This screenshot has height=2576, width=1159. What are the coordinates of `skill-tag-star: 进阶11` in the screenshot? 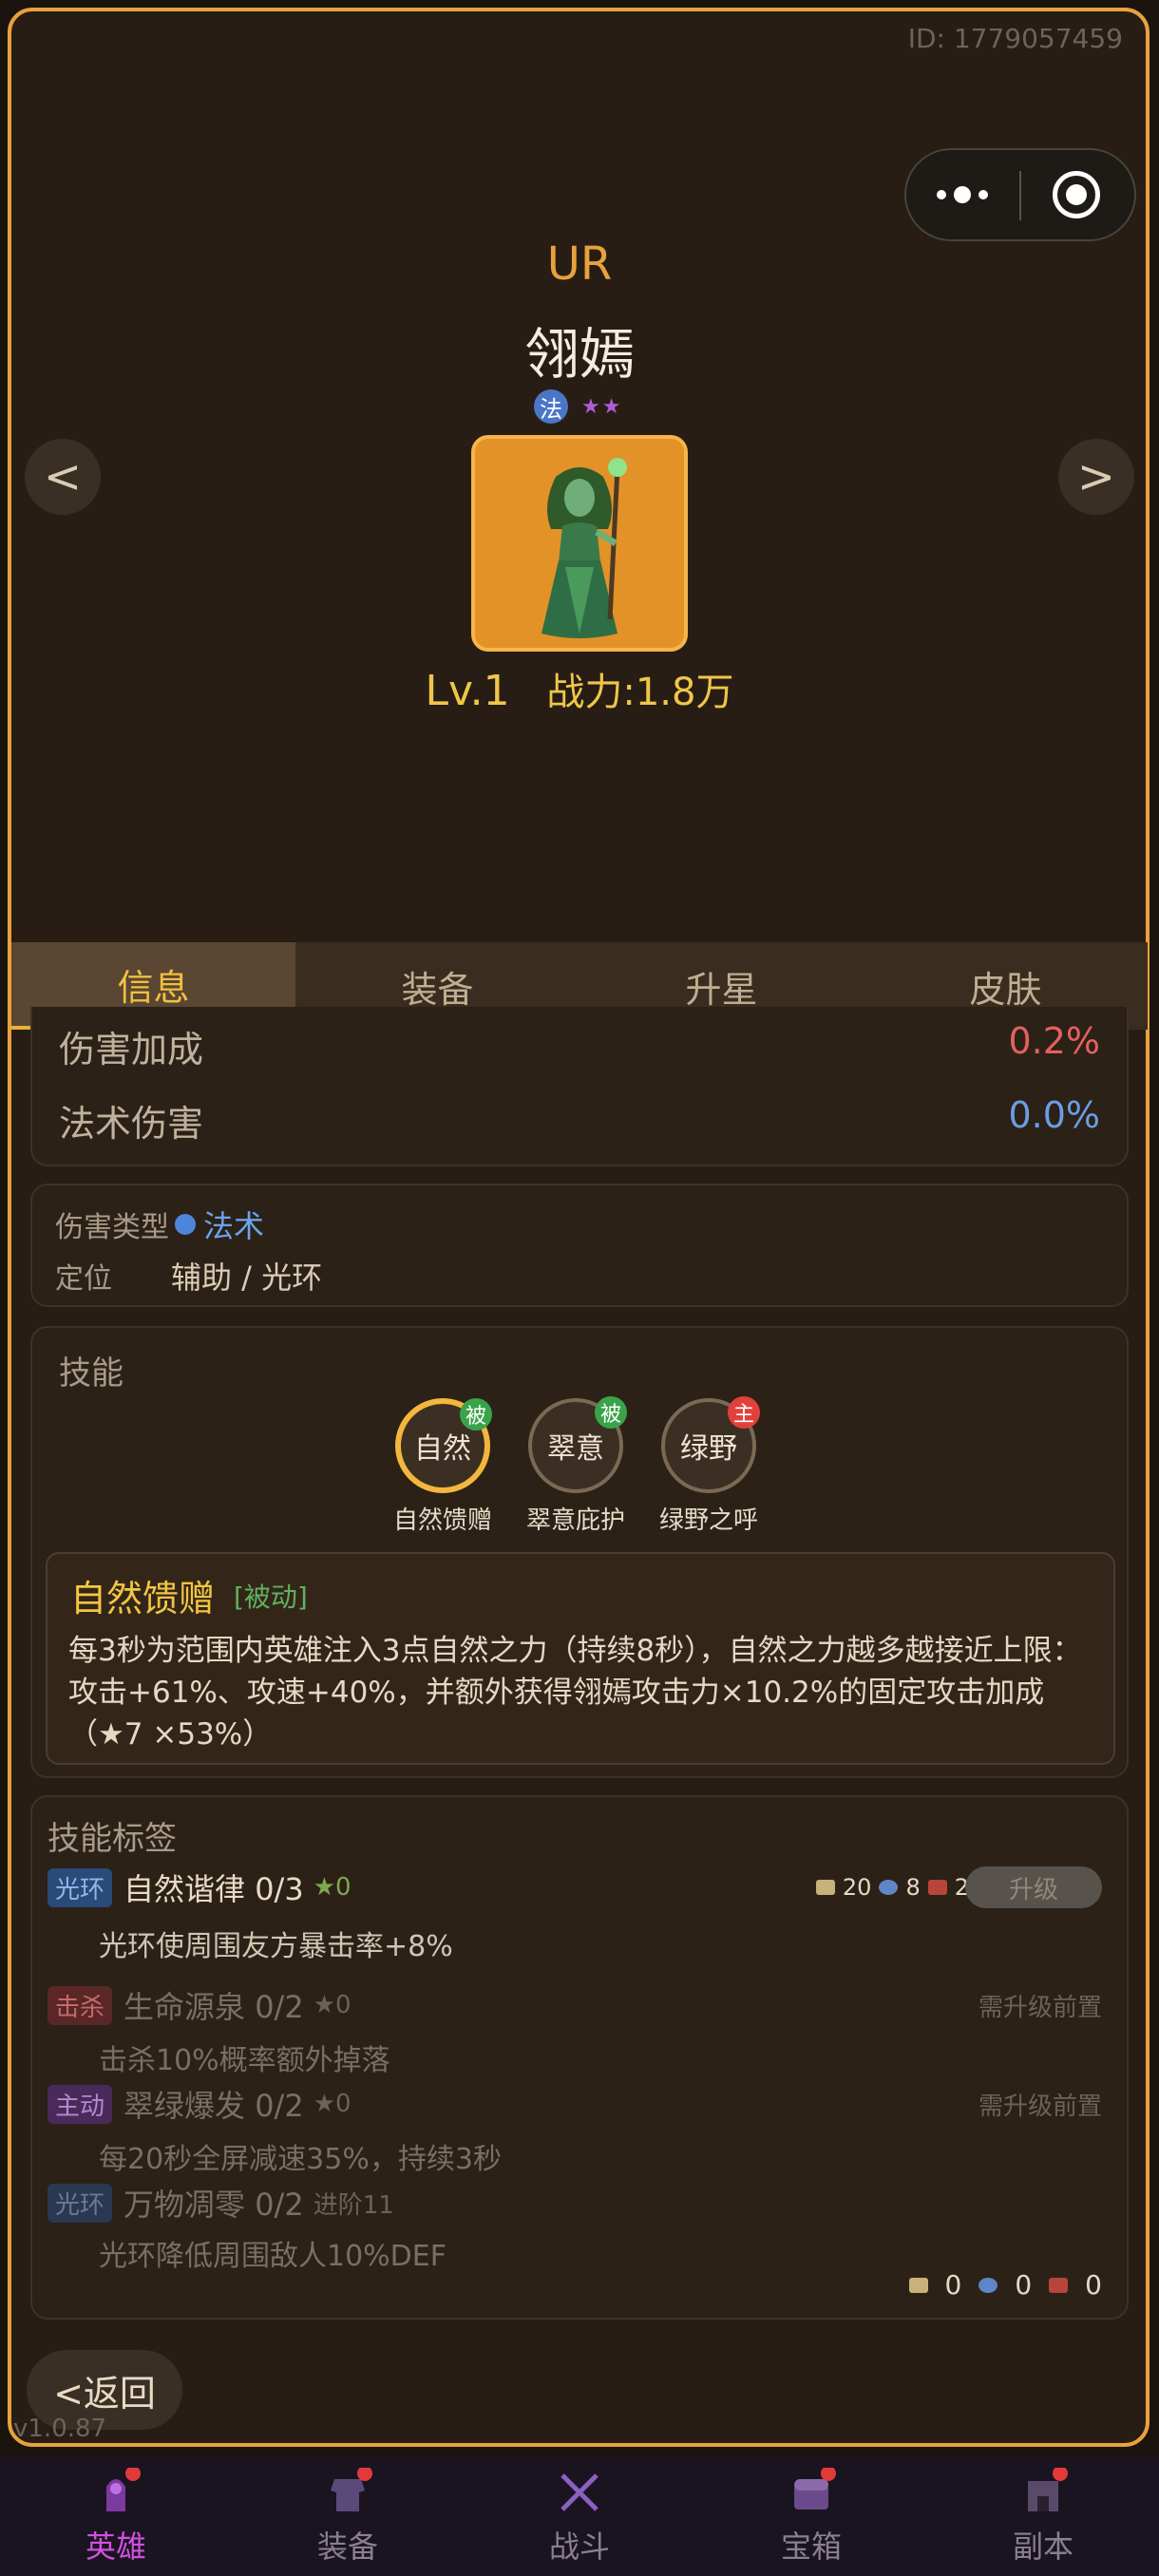 It's located at (353, 2205).